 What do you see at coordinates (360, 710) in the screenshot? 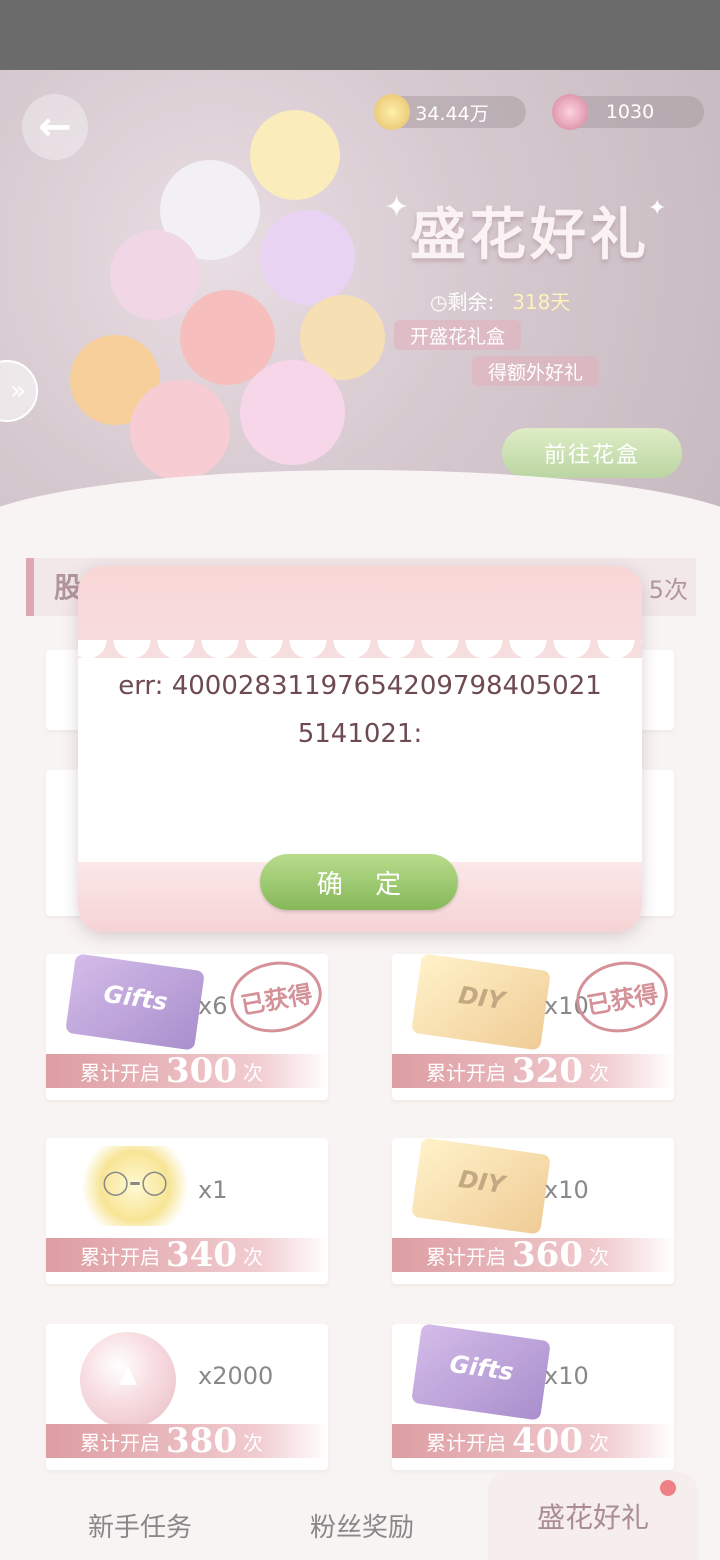
I see `error-message: err: 40002831197654209798405021 5141021:` at bounding box center [360, 710].